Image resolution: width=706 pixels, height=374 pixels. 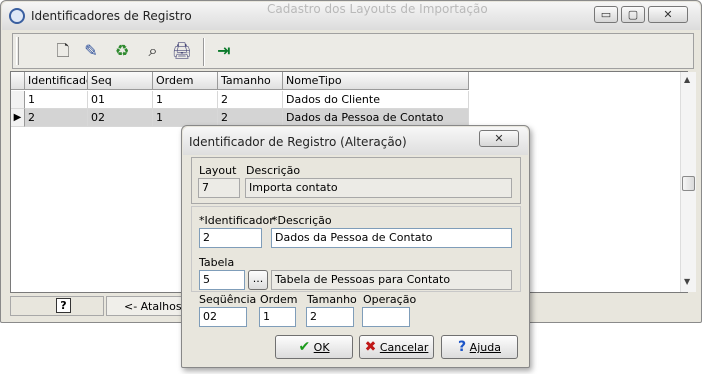 What do you see at coordinates (185, 81) in the screenshot?
I see `header-ordem: Ordem` at bounding box center [185, 81].